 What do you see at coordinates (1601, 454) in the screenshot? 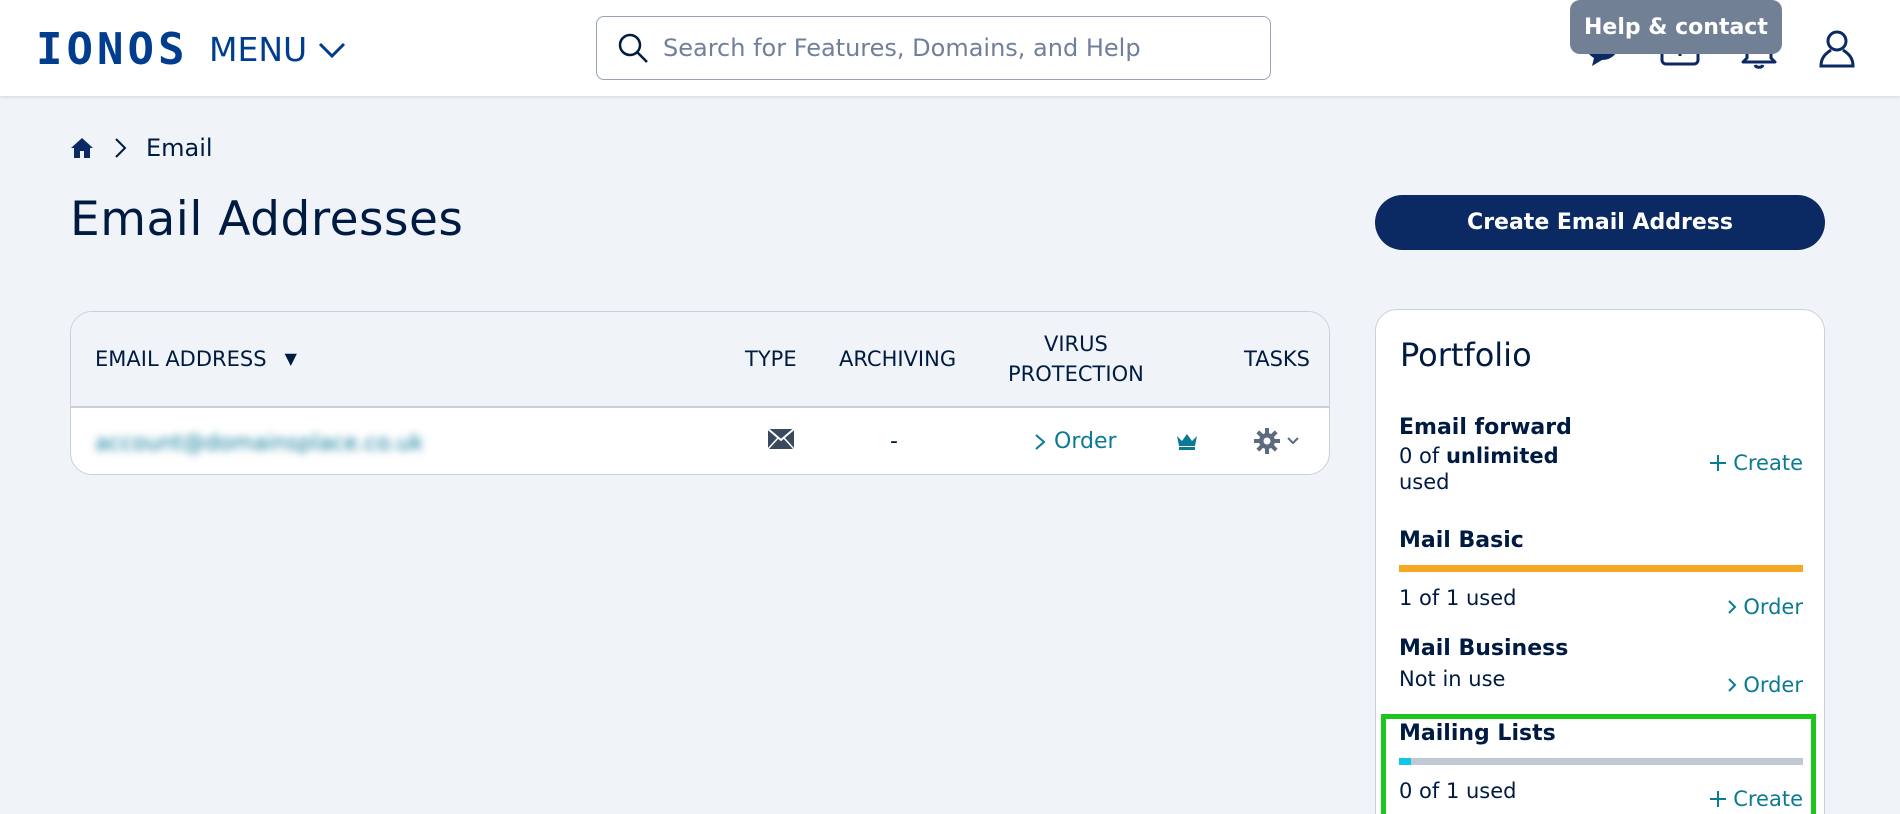
I see `portfolio-item-email-forward: Email forward 0 of unlimited used Create` at bounding box center [1601, 454].